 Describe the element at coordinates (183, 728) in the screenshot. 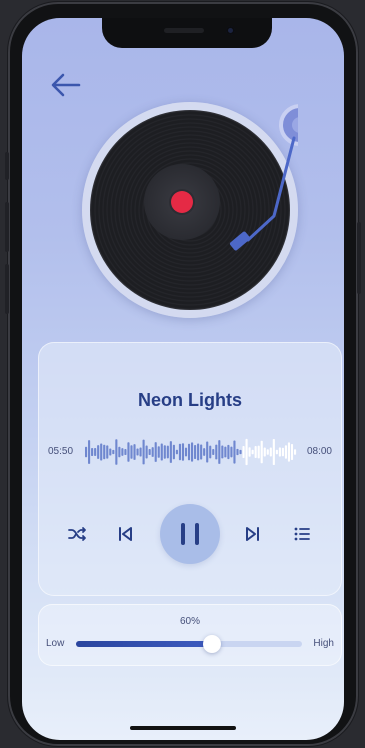

I see `home-indicator` at that location.